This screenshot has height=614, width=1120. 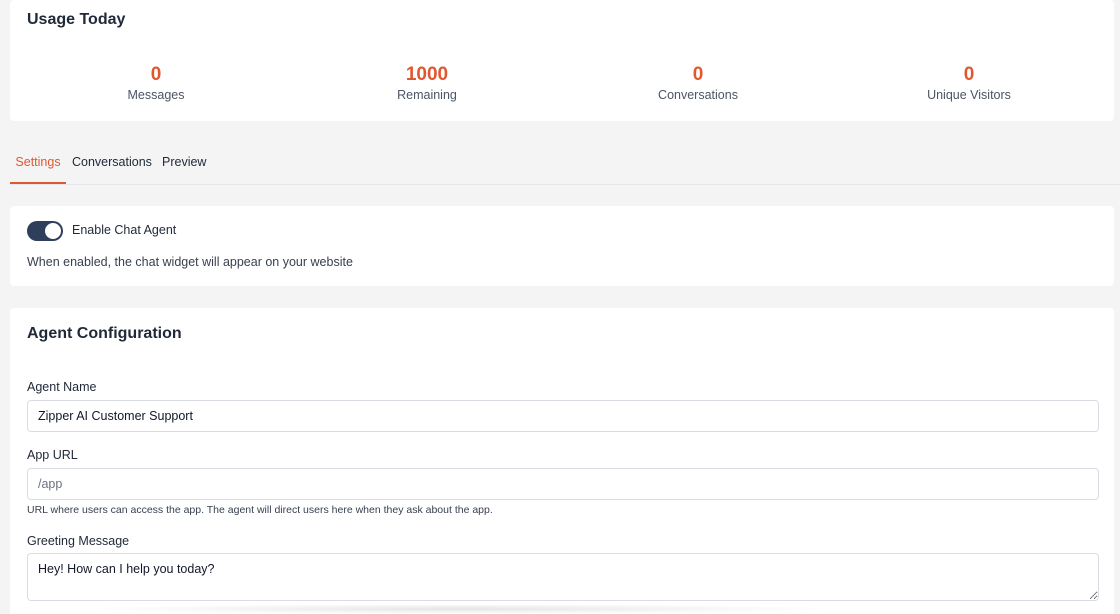 What do you see at coordinates (104, 333) in the screenshot?
I see `agent-configuration-title: Agent Configuration` at bounding box center [104, 333].